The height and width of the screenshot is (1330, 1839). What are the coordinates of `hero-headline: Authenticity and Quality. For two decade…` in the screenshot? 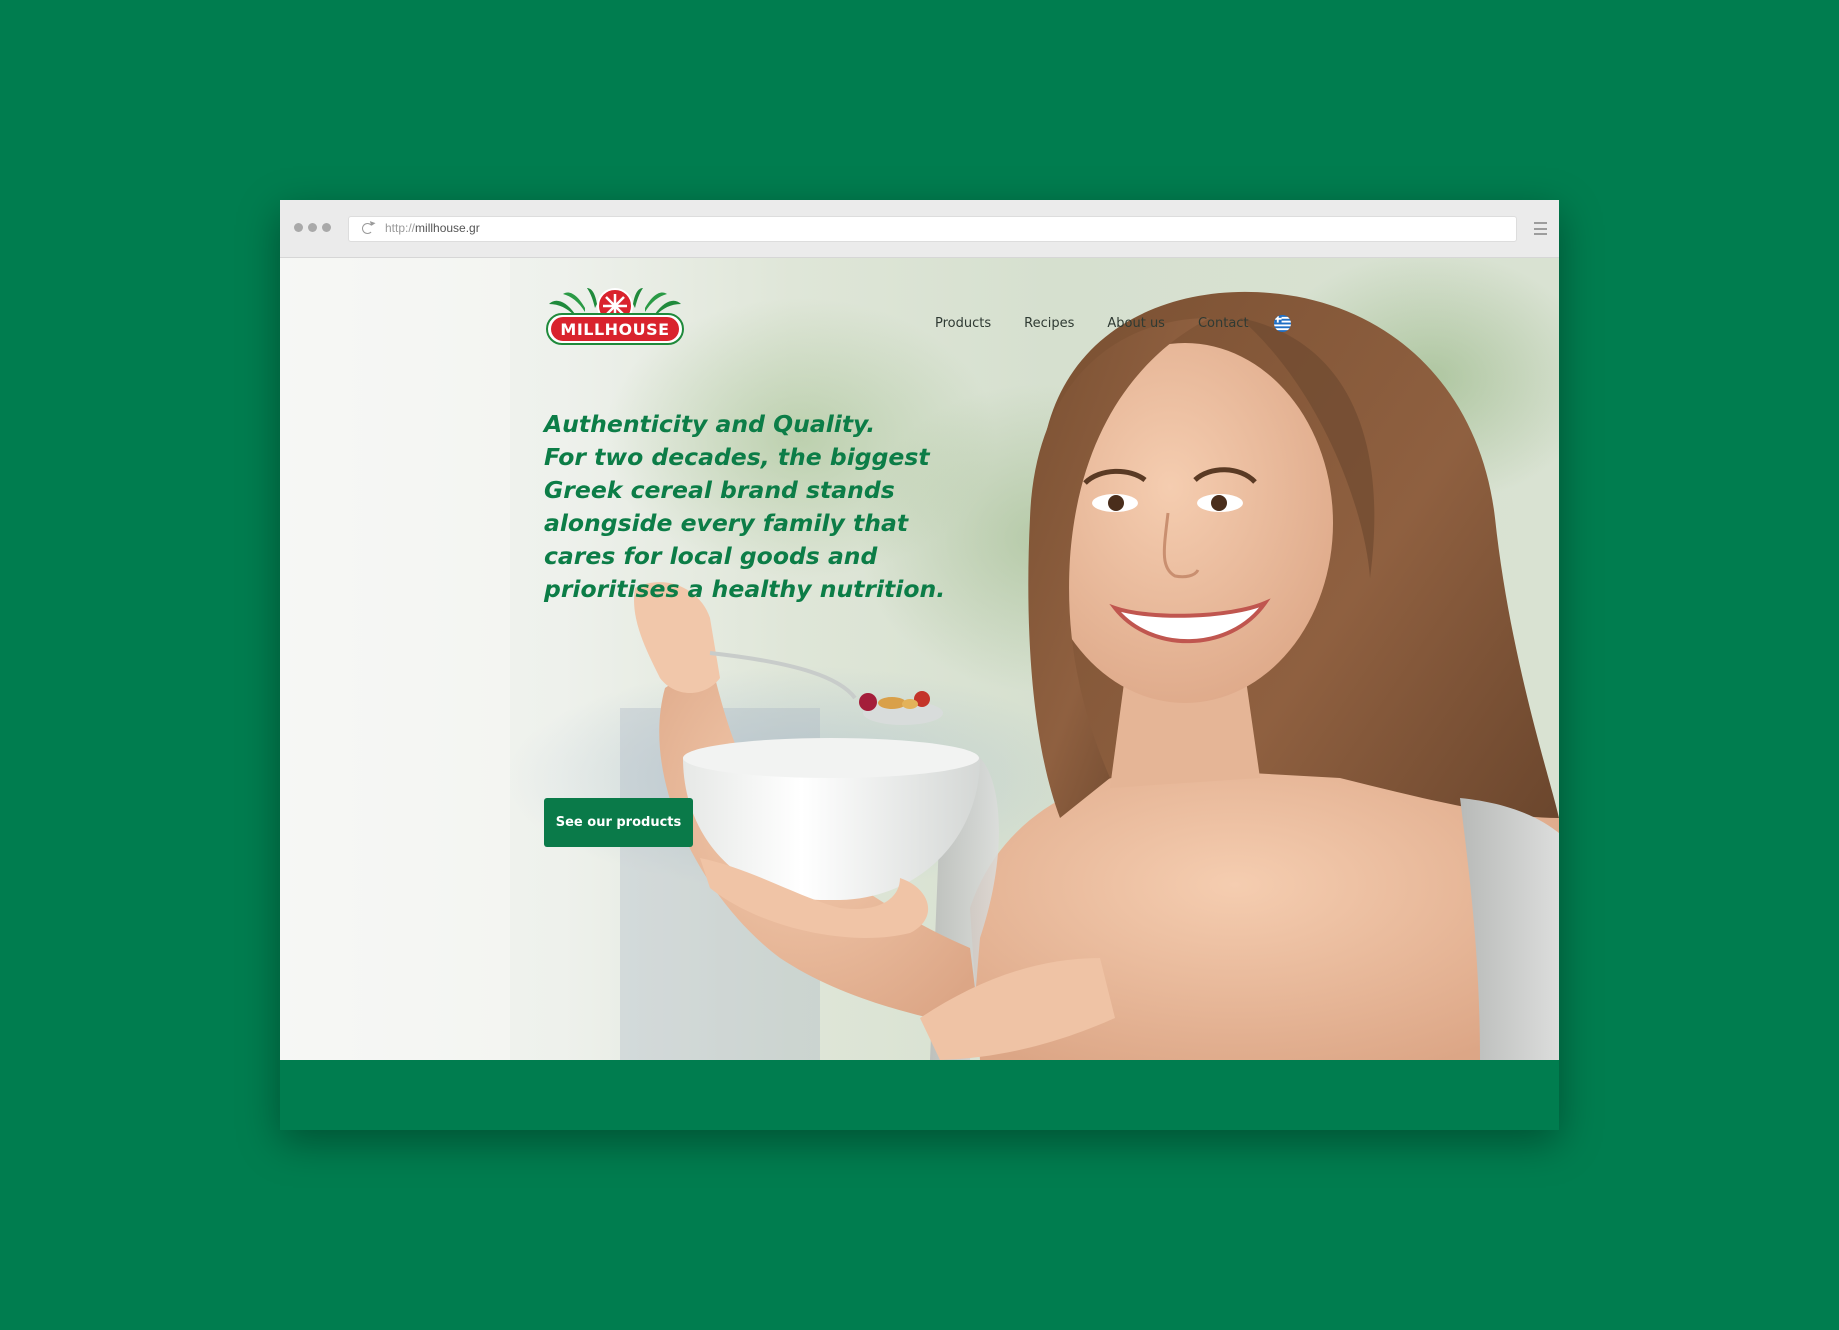 It's located at (754, 507).